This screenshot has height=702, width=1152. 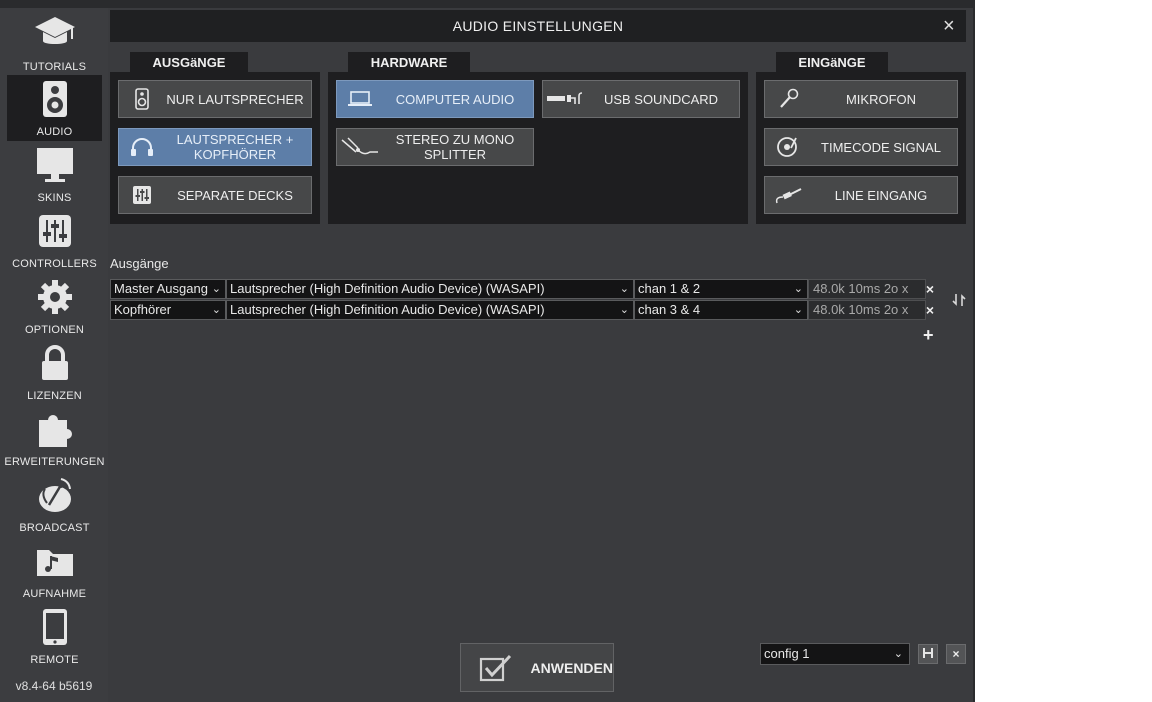 What do you see at coordinates (189, 62) in the screenshot?
I see `tab-ausgaenge: AUSGäNGE` at bounding box center [189, 62].